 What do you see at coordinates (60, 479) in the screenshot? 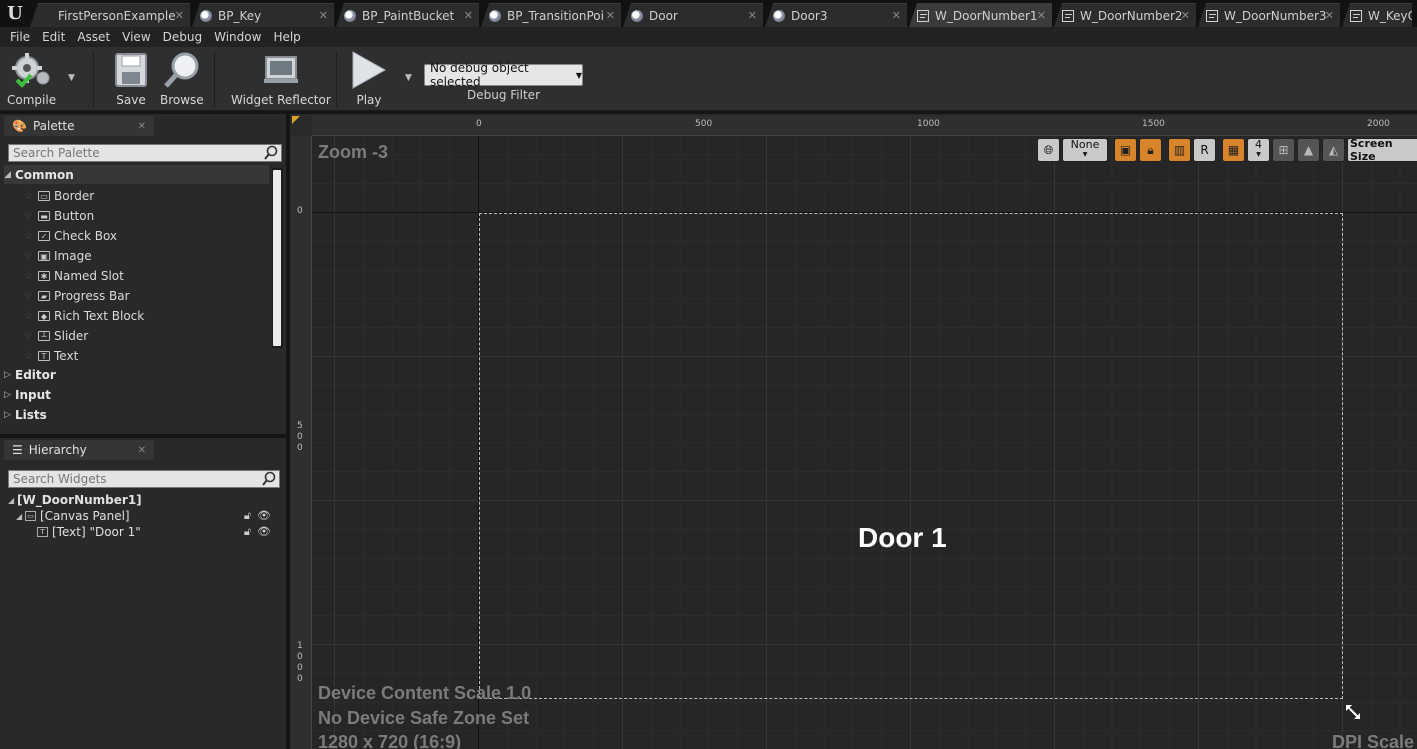
I see `search-widgets-placeholder: Search Widgets` at bounding box center [60, 479].